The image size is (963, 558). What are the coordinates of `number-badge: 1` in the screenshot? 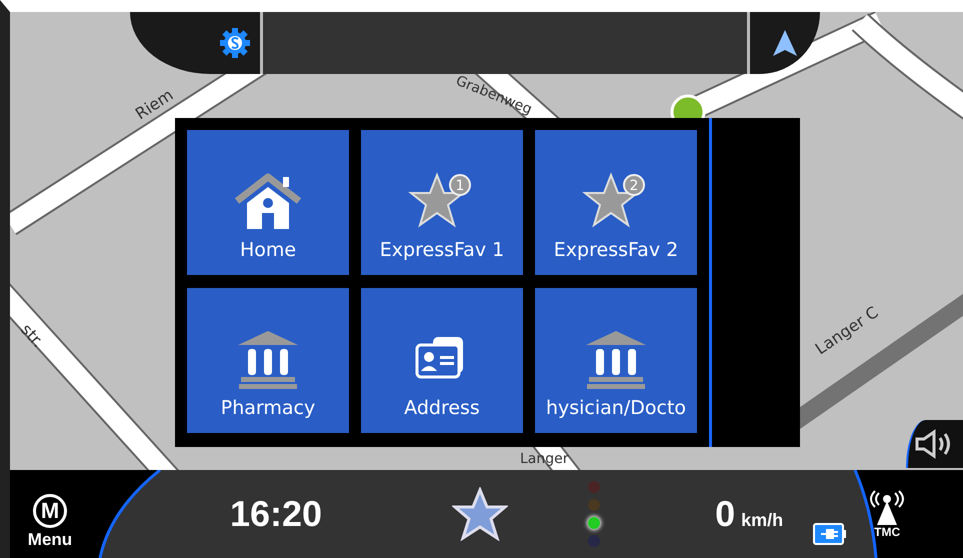 It's located at (460, 185).